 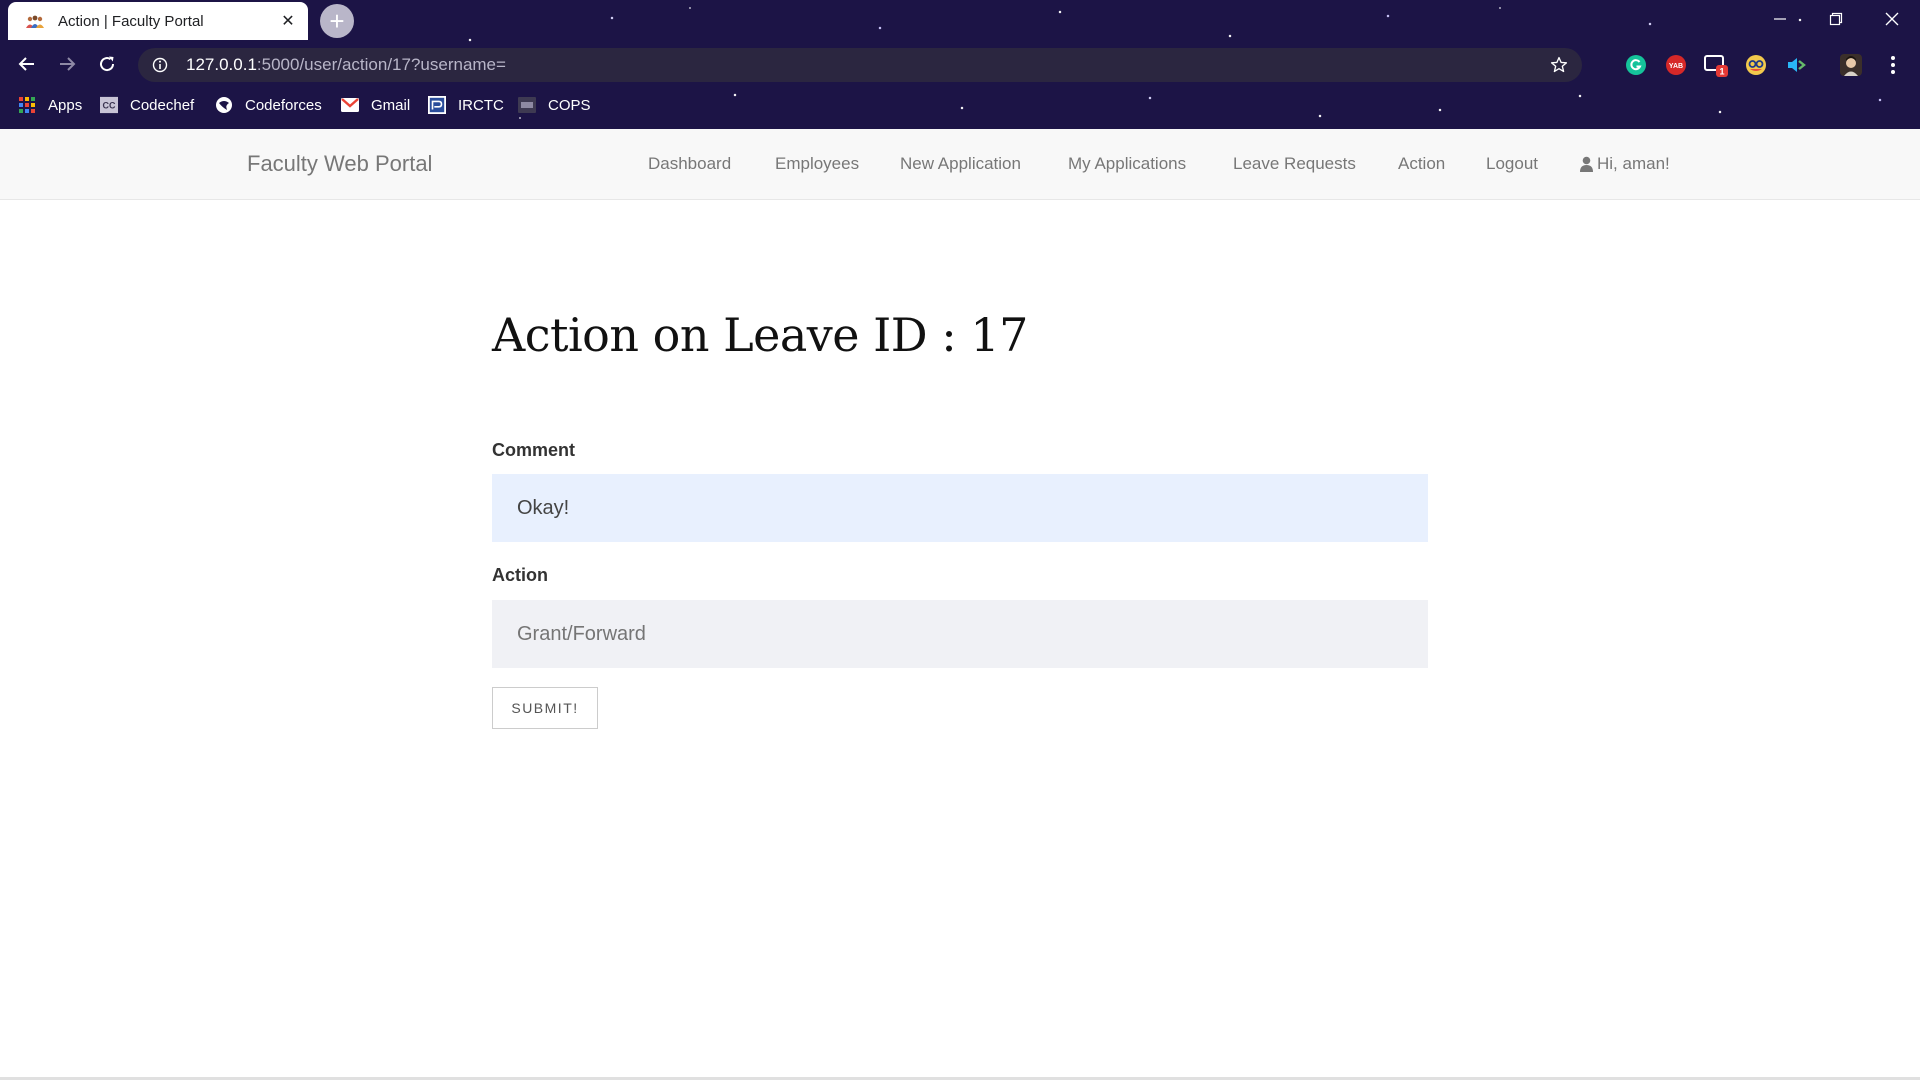 What do you see at coordinates (1127, 164) in the screenshot?
I see `nav-my-applications: My Applications` at bounding box center [1127, 164].